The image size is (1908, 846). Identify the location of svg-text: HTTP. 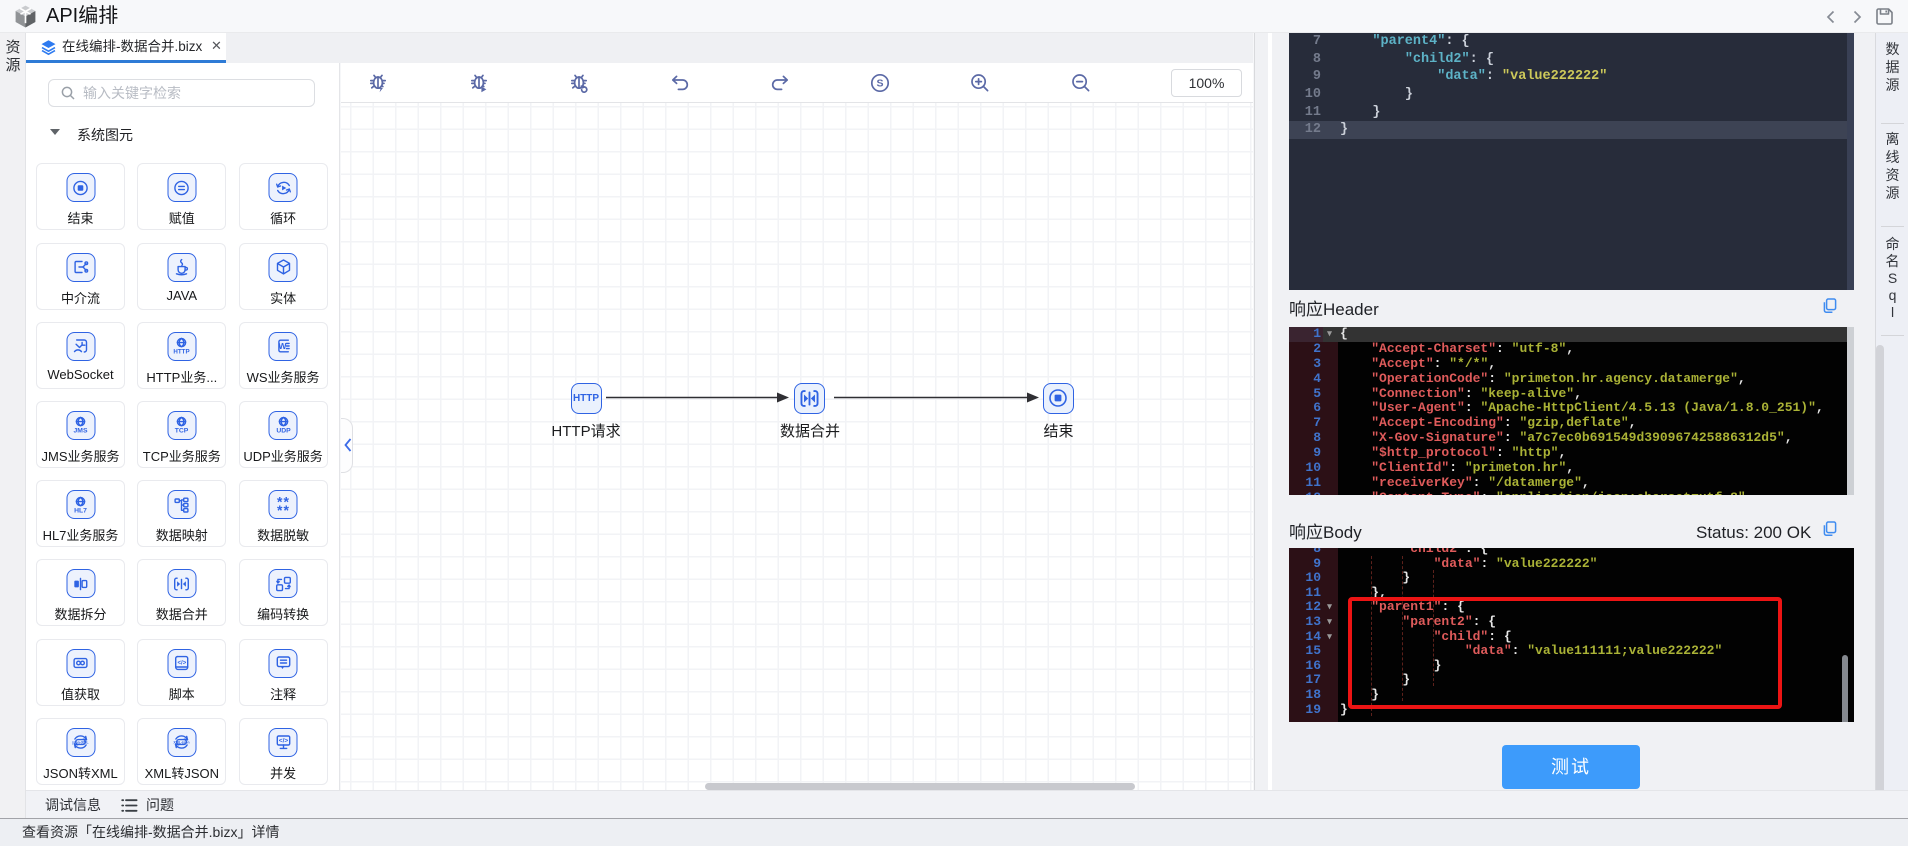
(182, 352).